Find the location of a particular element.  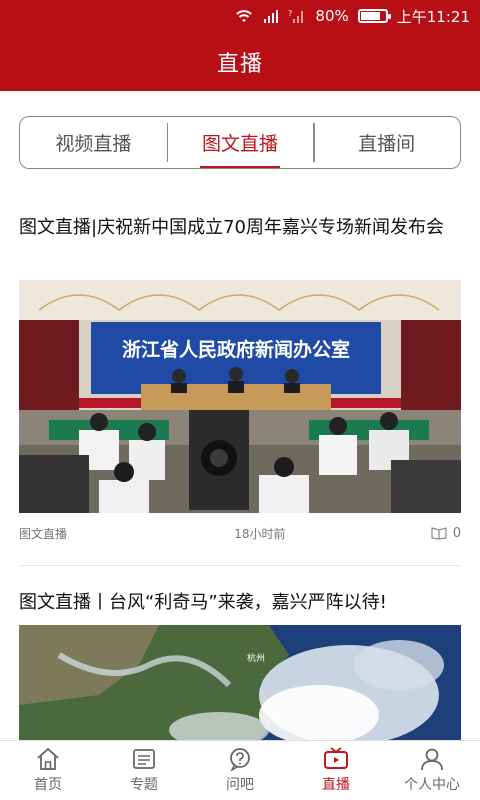

article-title: 图文直播丨台风“利奇马”来袭，嘉兴严阵以待! is located at coordinates (240, 603).